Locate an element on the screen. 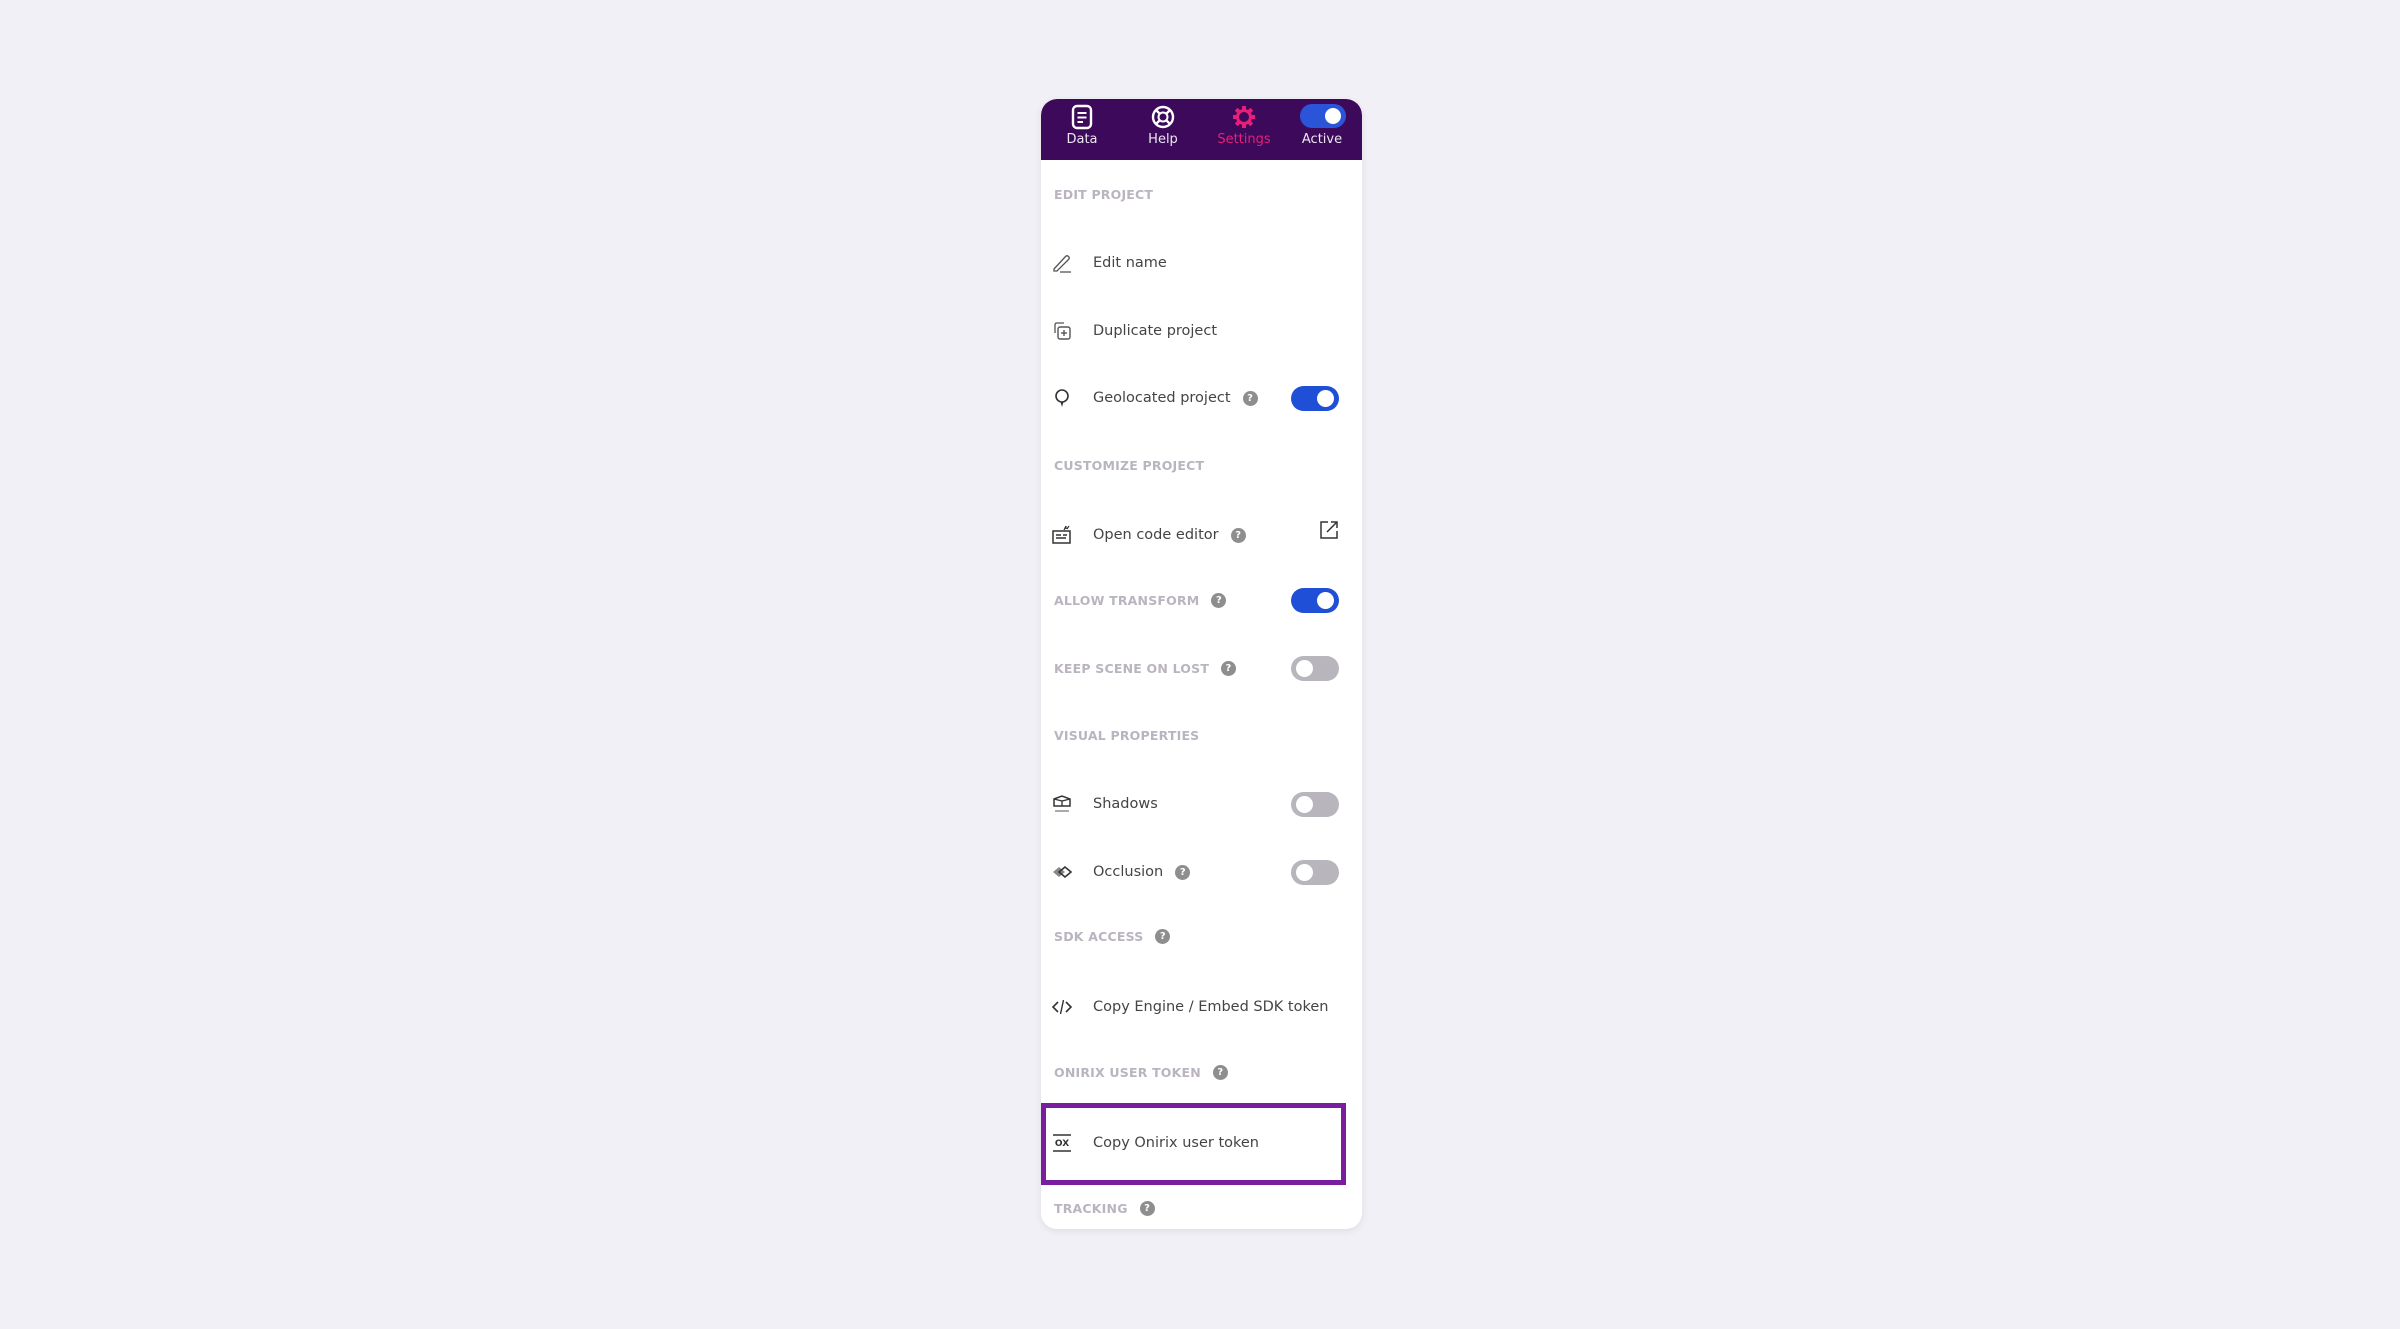 The height and width of the screenshot is (1329, 2400). allow-transform-text: ALLOW TRANSFORM is located at coordinates (1127, 600).